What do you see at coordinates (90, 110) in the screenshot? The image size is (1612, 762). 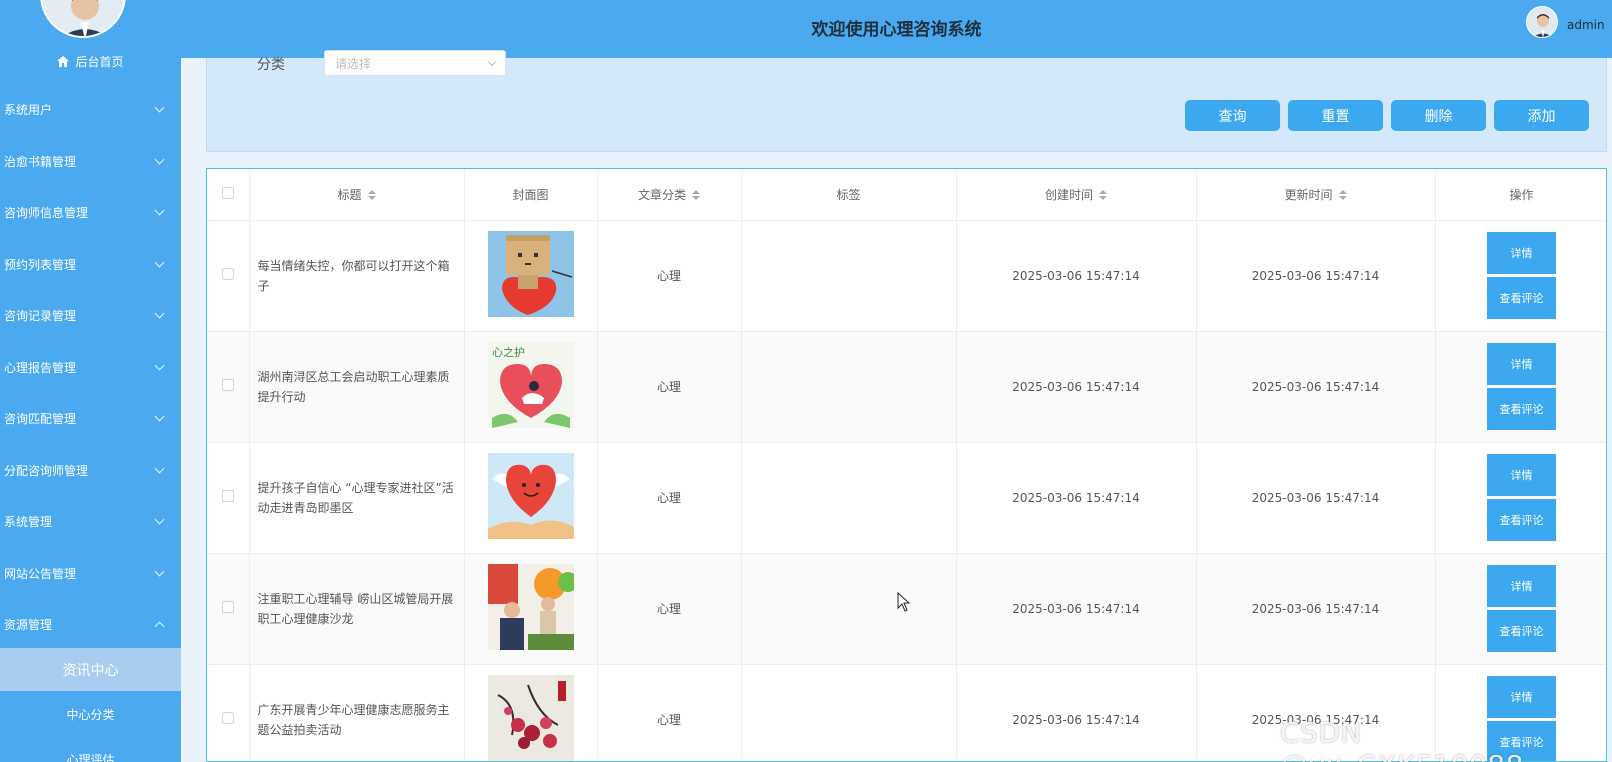 I see `sidebar-item-system-users: 系统用户` at bounding box center [90, 110].